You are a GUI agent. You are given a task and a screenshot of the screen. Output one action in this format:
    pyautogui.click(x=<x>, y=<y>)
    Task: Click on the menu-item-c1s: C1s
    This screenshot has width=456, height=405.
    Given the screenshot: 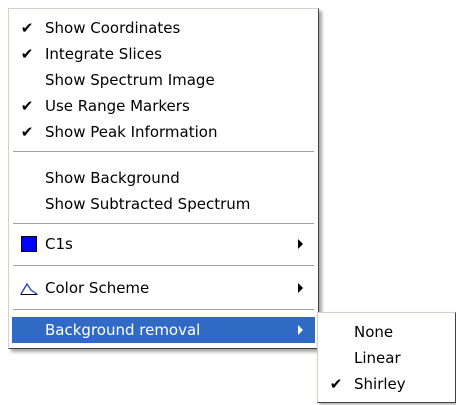 What is the action you would take?
    pyautogui.click(x=163, y=244)
    